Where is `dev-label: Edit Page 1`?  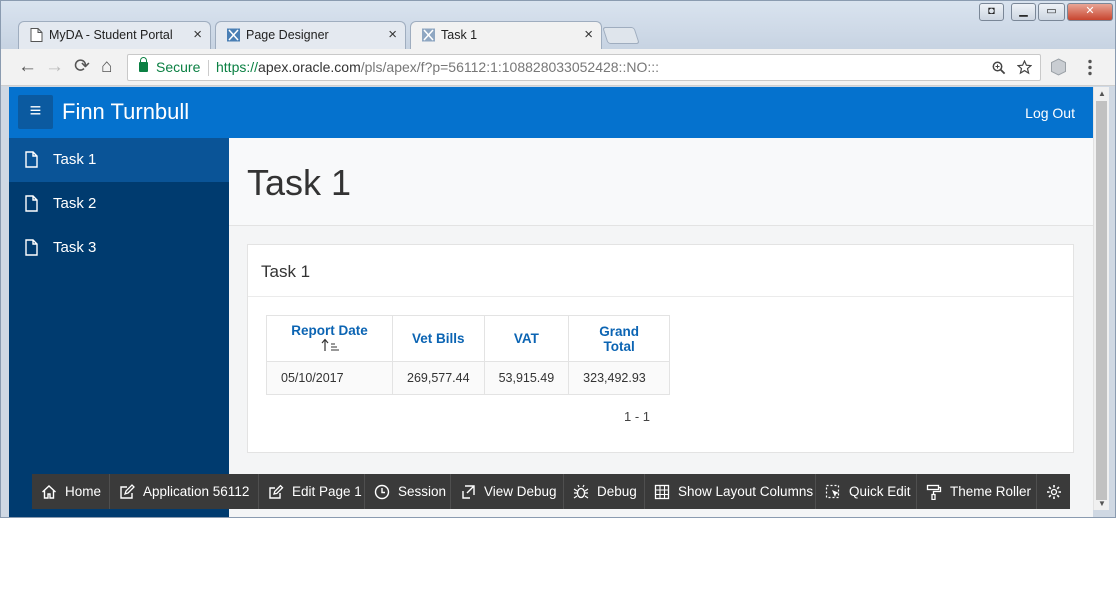 dev-label: Edit Page 1 is located at coordinates (327, 491).